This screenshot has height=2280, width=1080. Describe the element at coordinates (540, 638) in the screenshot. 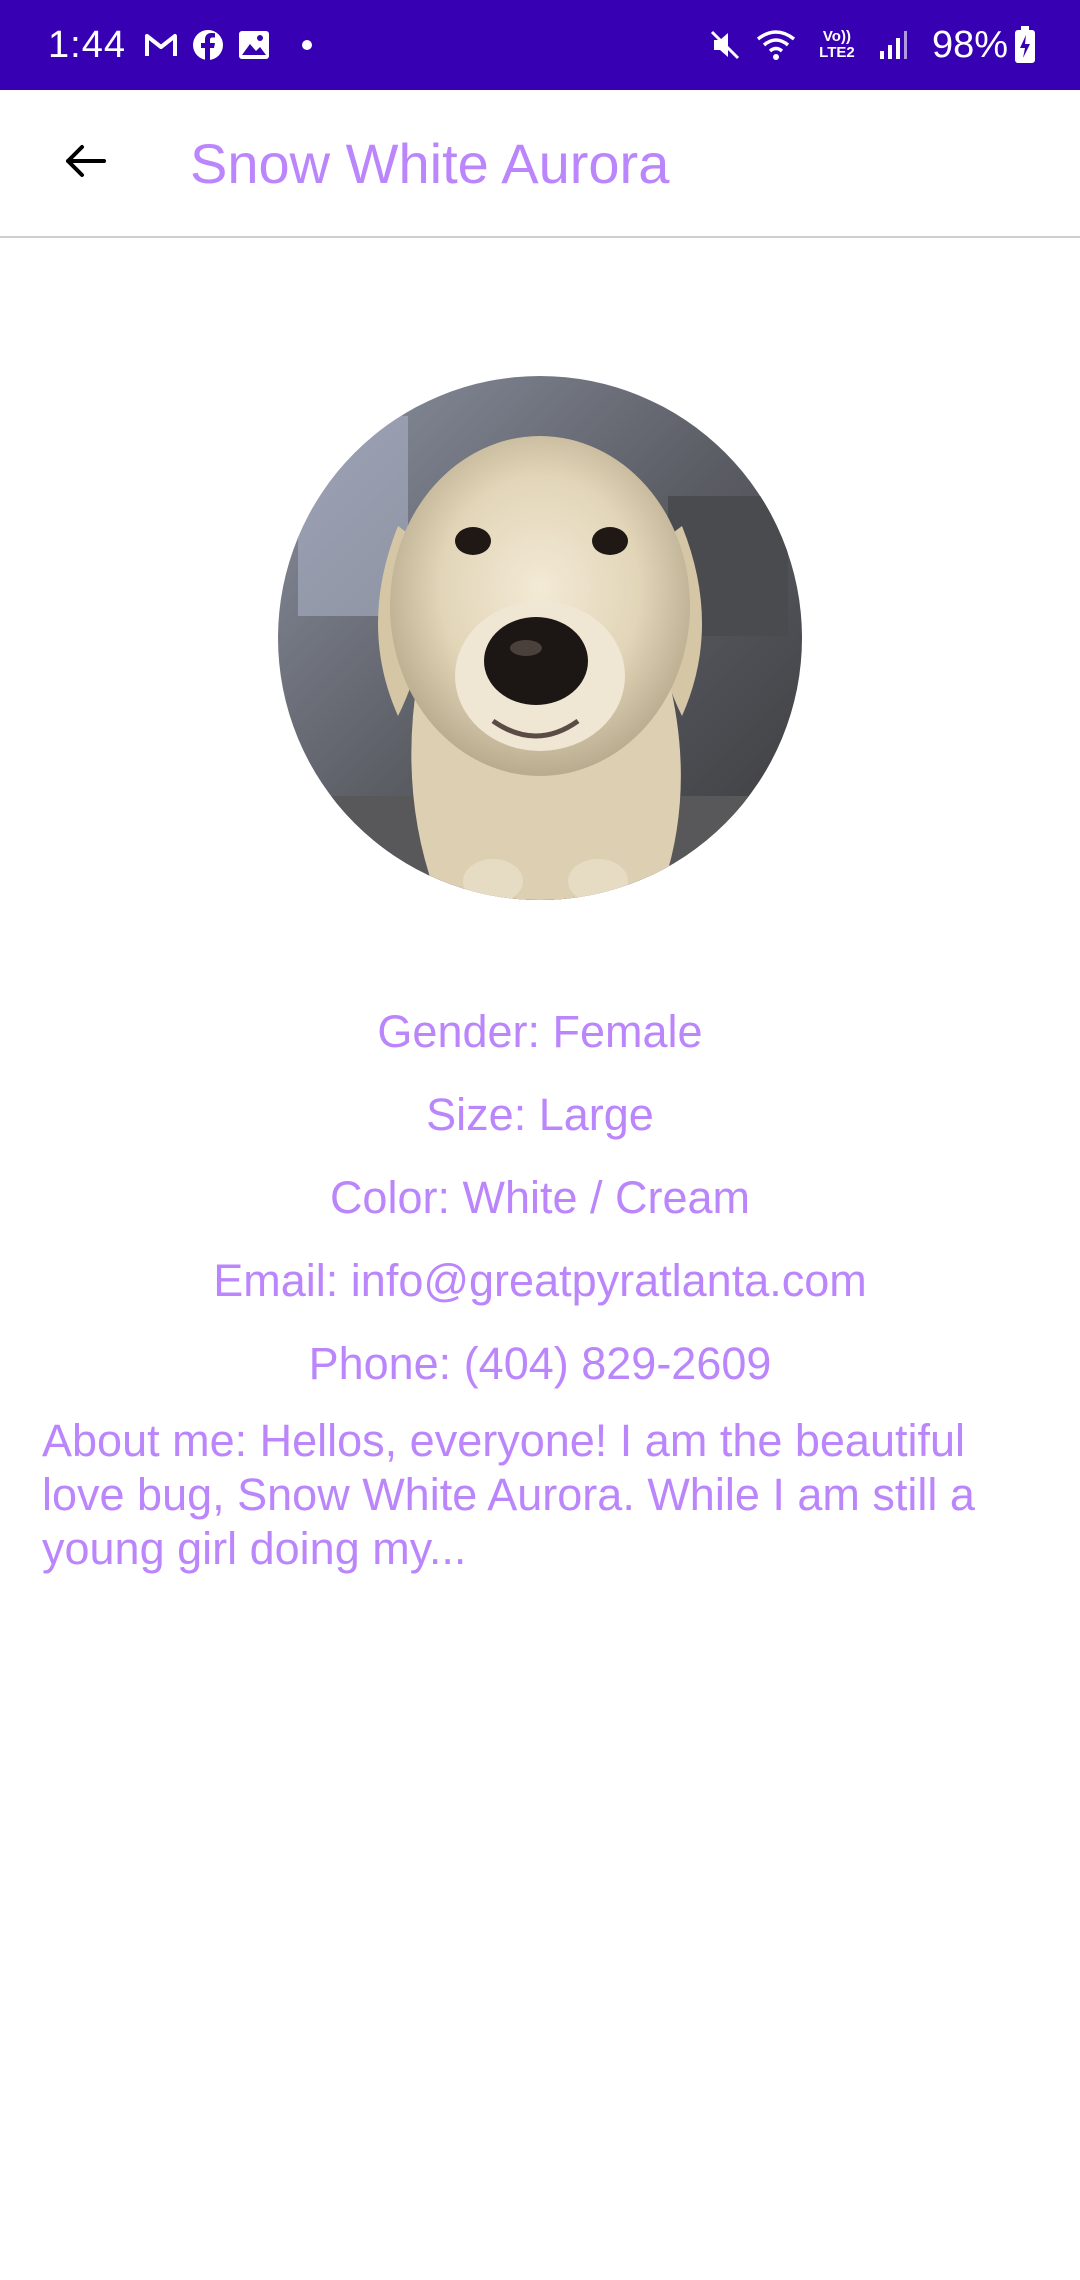

I see `dog-photo` at that location.